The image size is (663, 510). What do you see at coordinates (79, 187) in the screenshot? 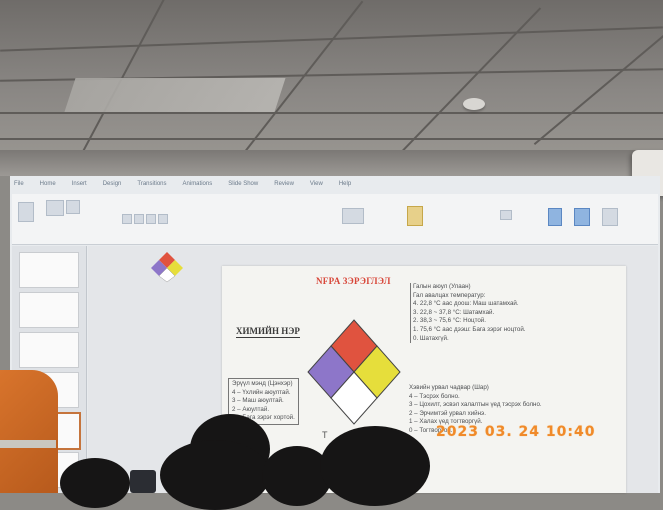
I see `ribbon-tab: Insert` at bounding box center [79, 187].